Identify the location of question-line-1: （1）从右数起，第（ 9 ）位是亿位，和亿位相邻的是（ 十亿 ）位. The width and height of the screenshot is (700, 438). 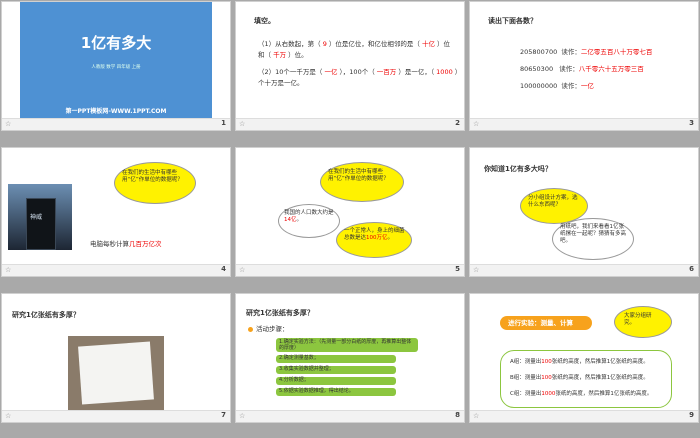
(354, 44).